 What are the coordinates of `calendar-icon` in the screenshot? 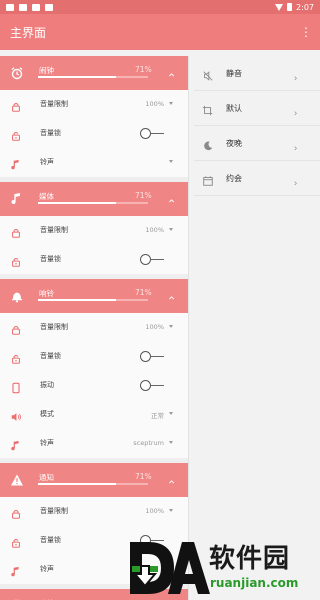 It's located at (208, 179).